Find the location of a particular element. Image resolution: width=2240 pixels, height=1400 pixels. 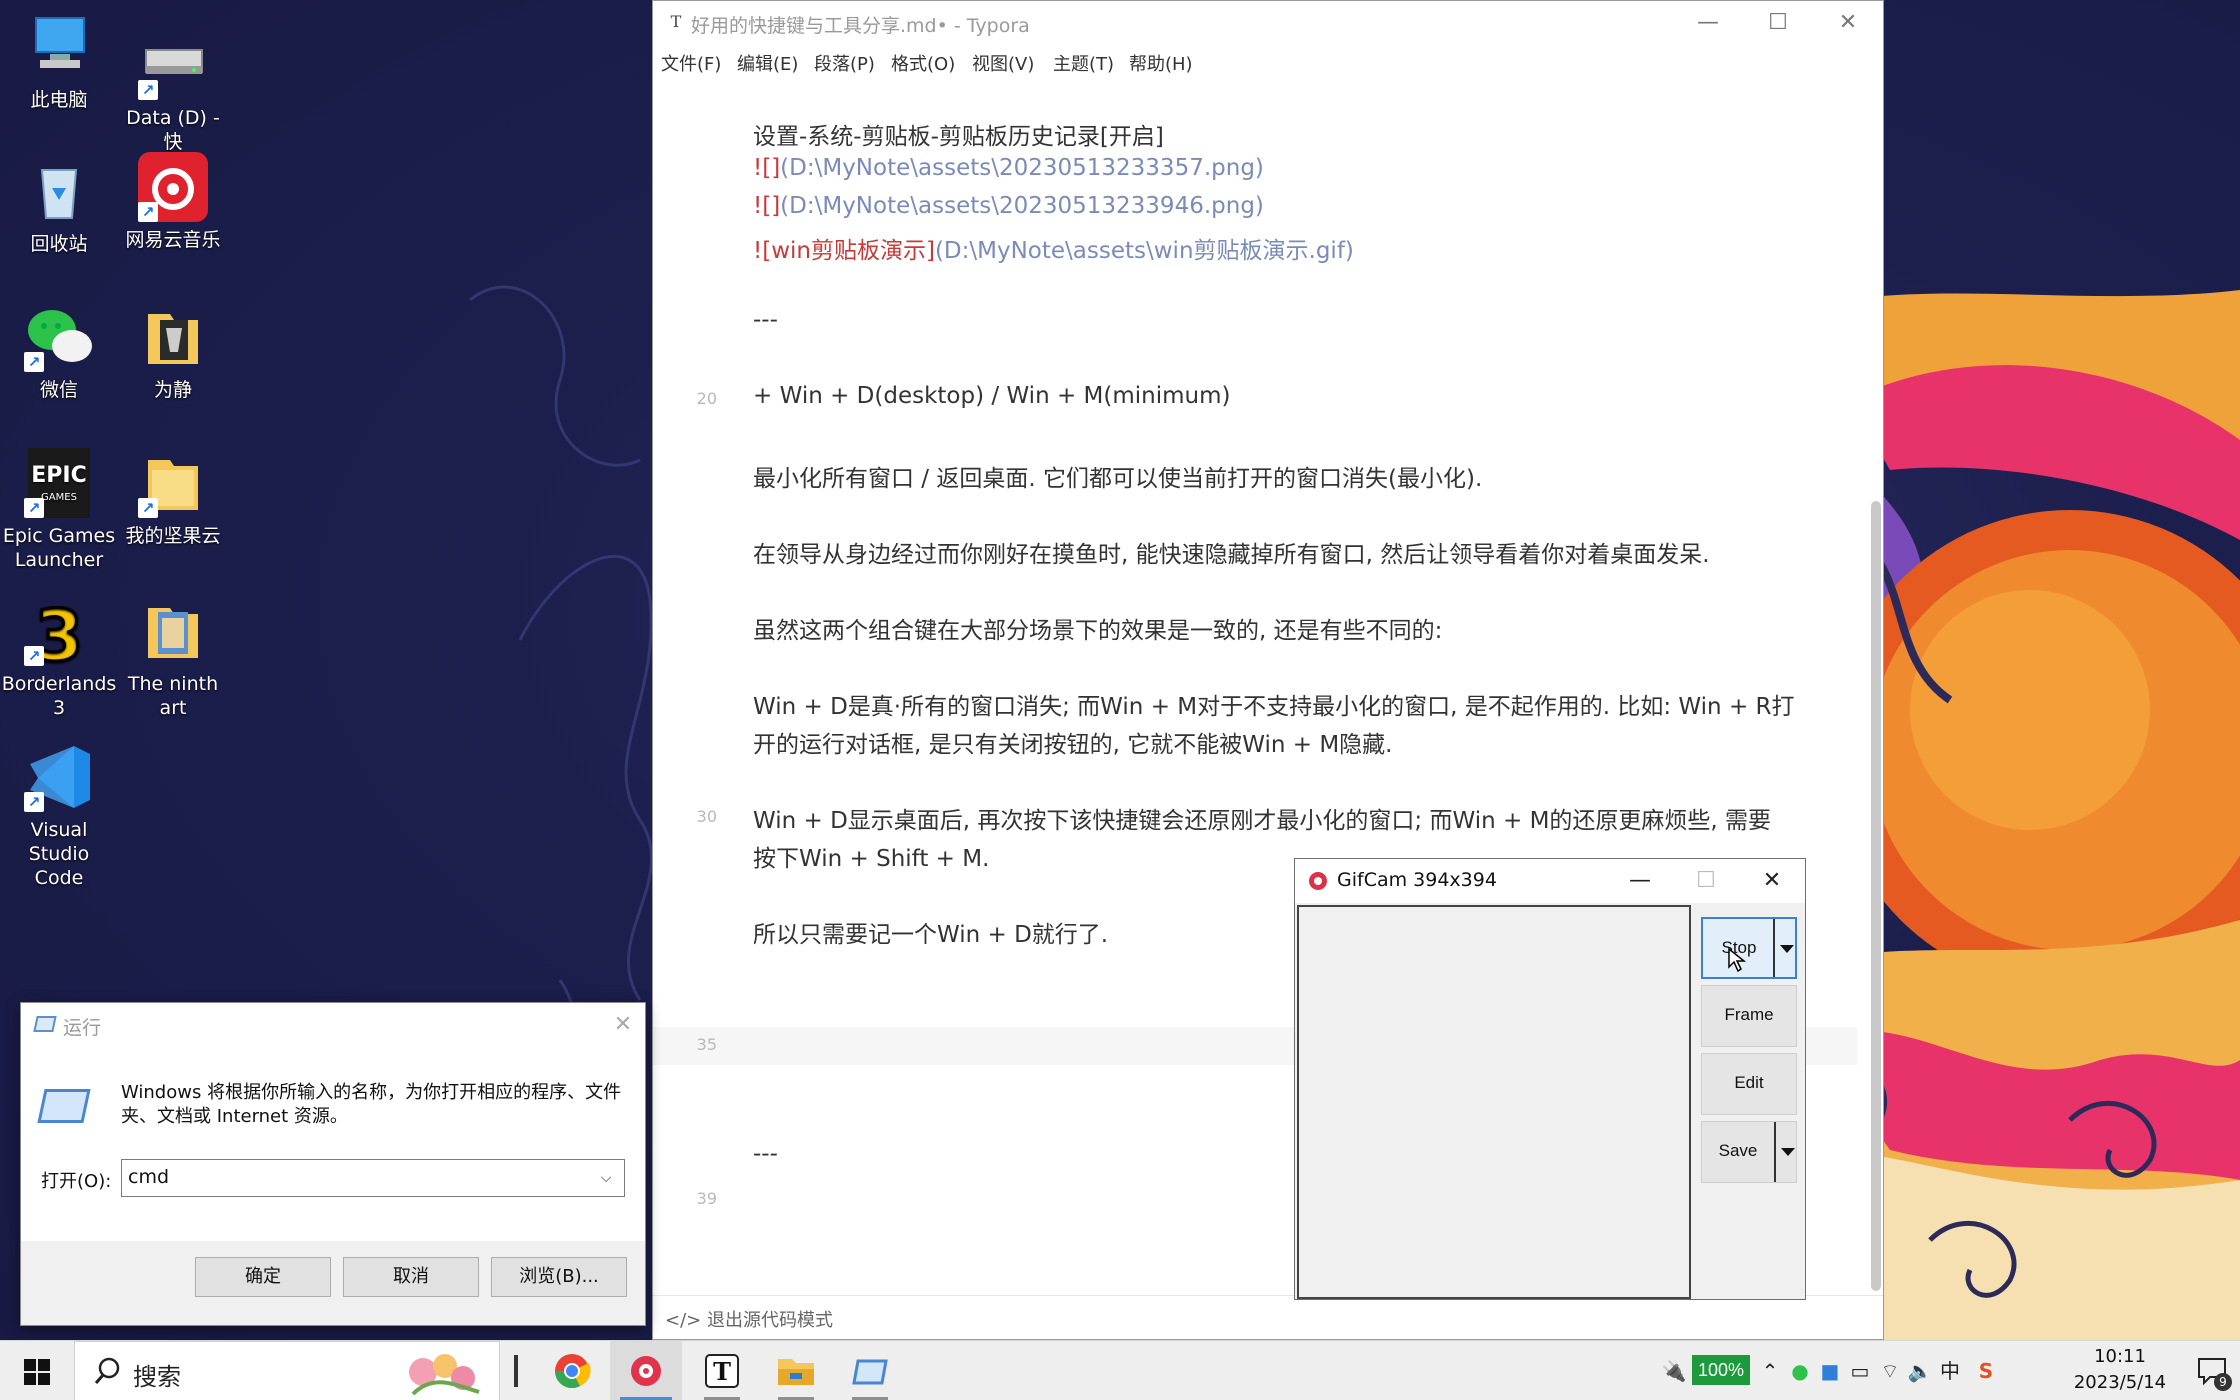

close-button: ✕ is located at coordinates (1848, 23).